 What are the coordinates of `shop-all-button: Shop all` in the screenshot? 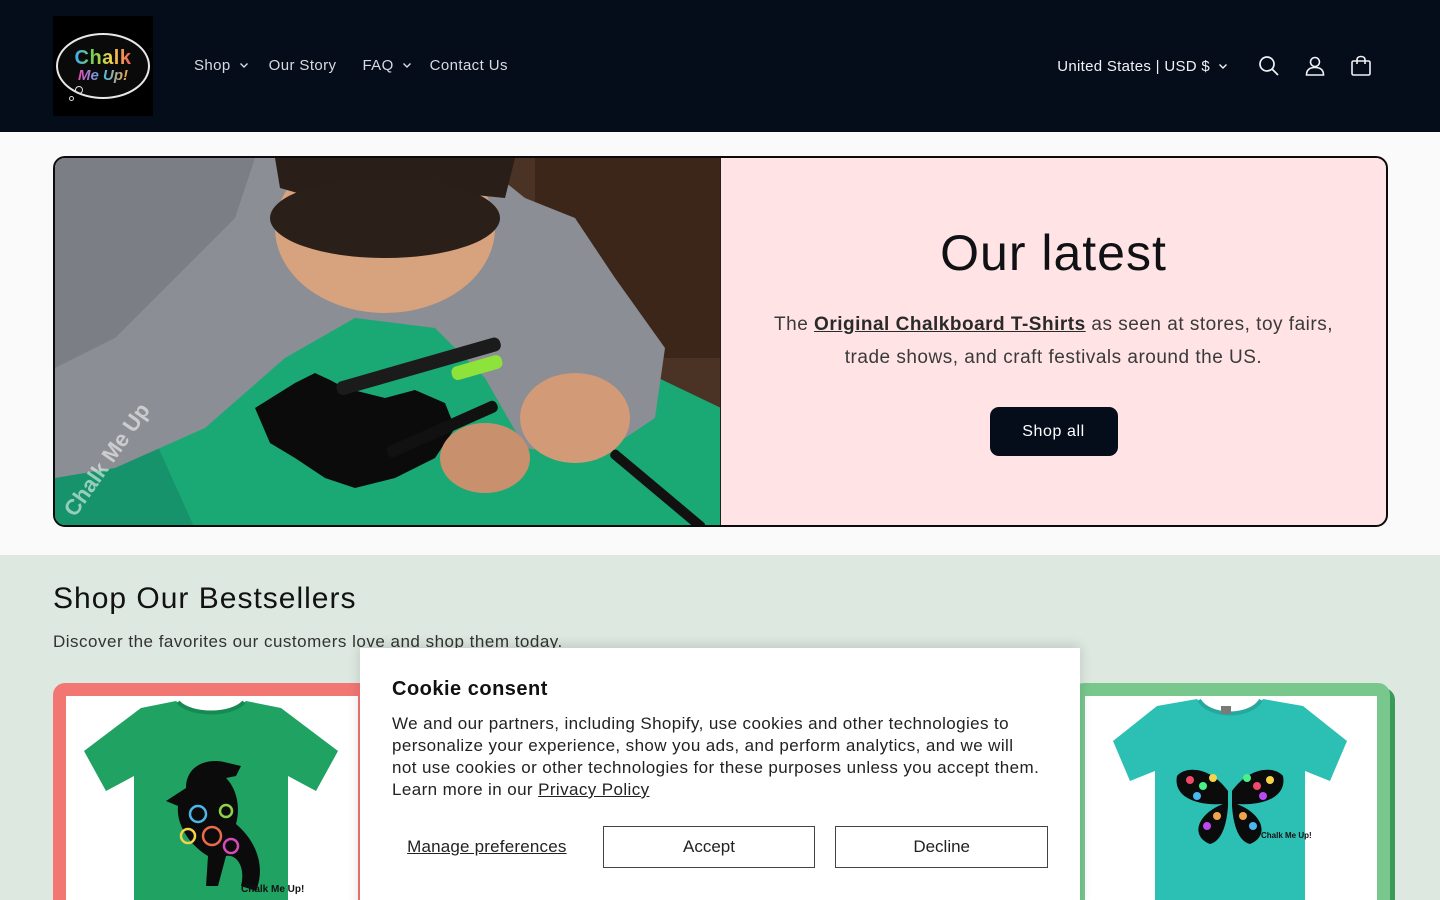 It's located at (1053, 431).